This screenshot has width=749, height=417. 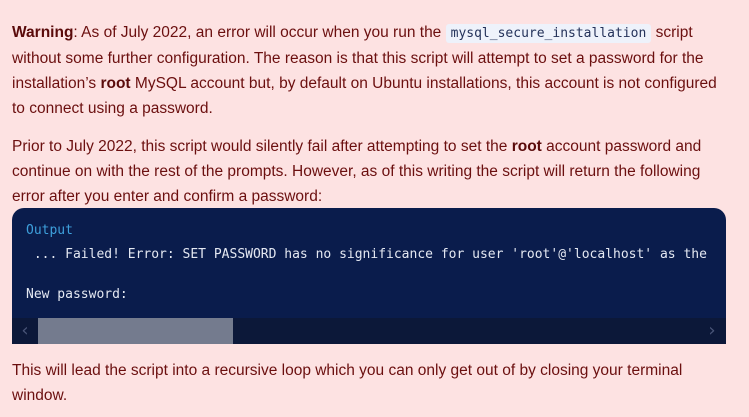 I want to click on bold-root: root, so click(x=115, y=83).